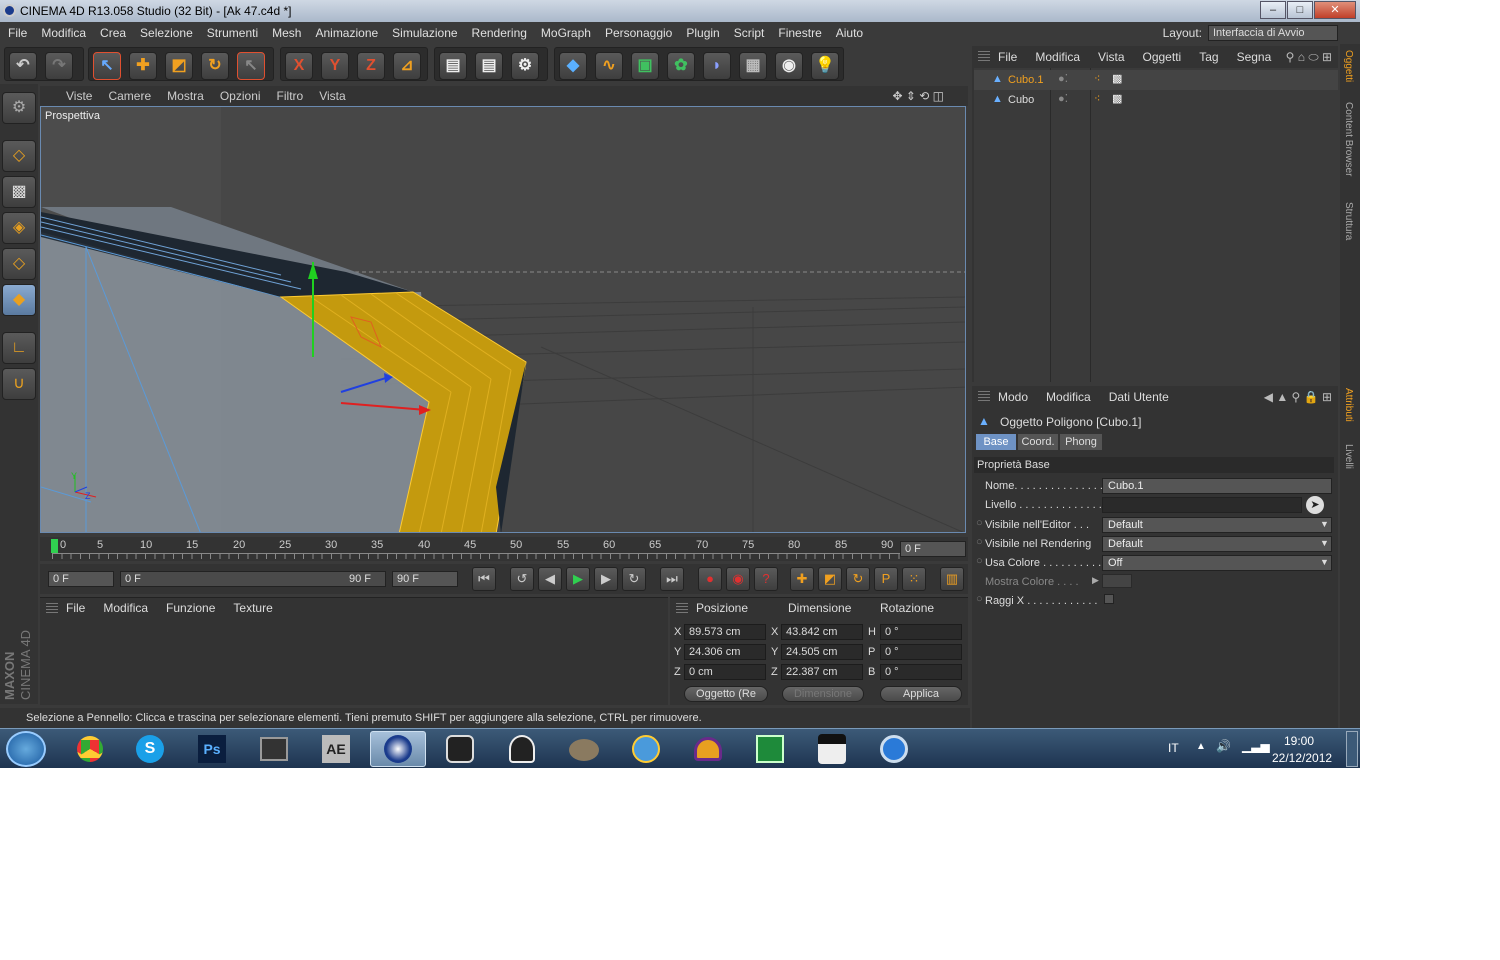 The width and height of the screenshot is (1500, 960). I want to click on volume-icon: 🔊, so click(1223, 746).